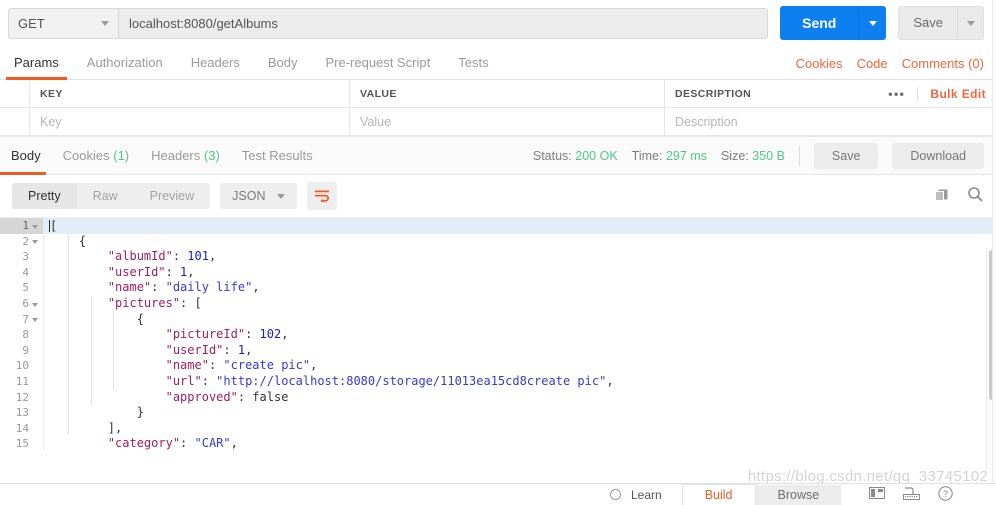 This screenshot has height=505, width=996. Describe the element at coordinates (872, 63) in the screenshot. I see `code-link: Code` at that location.